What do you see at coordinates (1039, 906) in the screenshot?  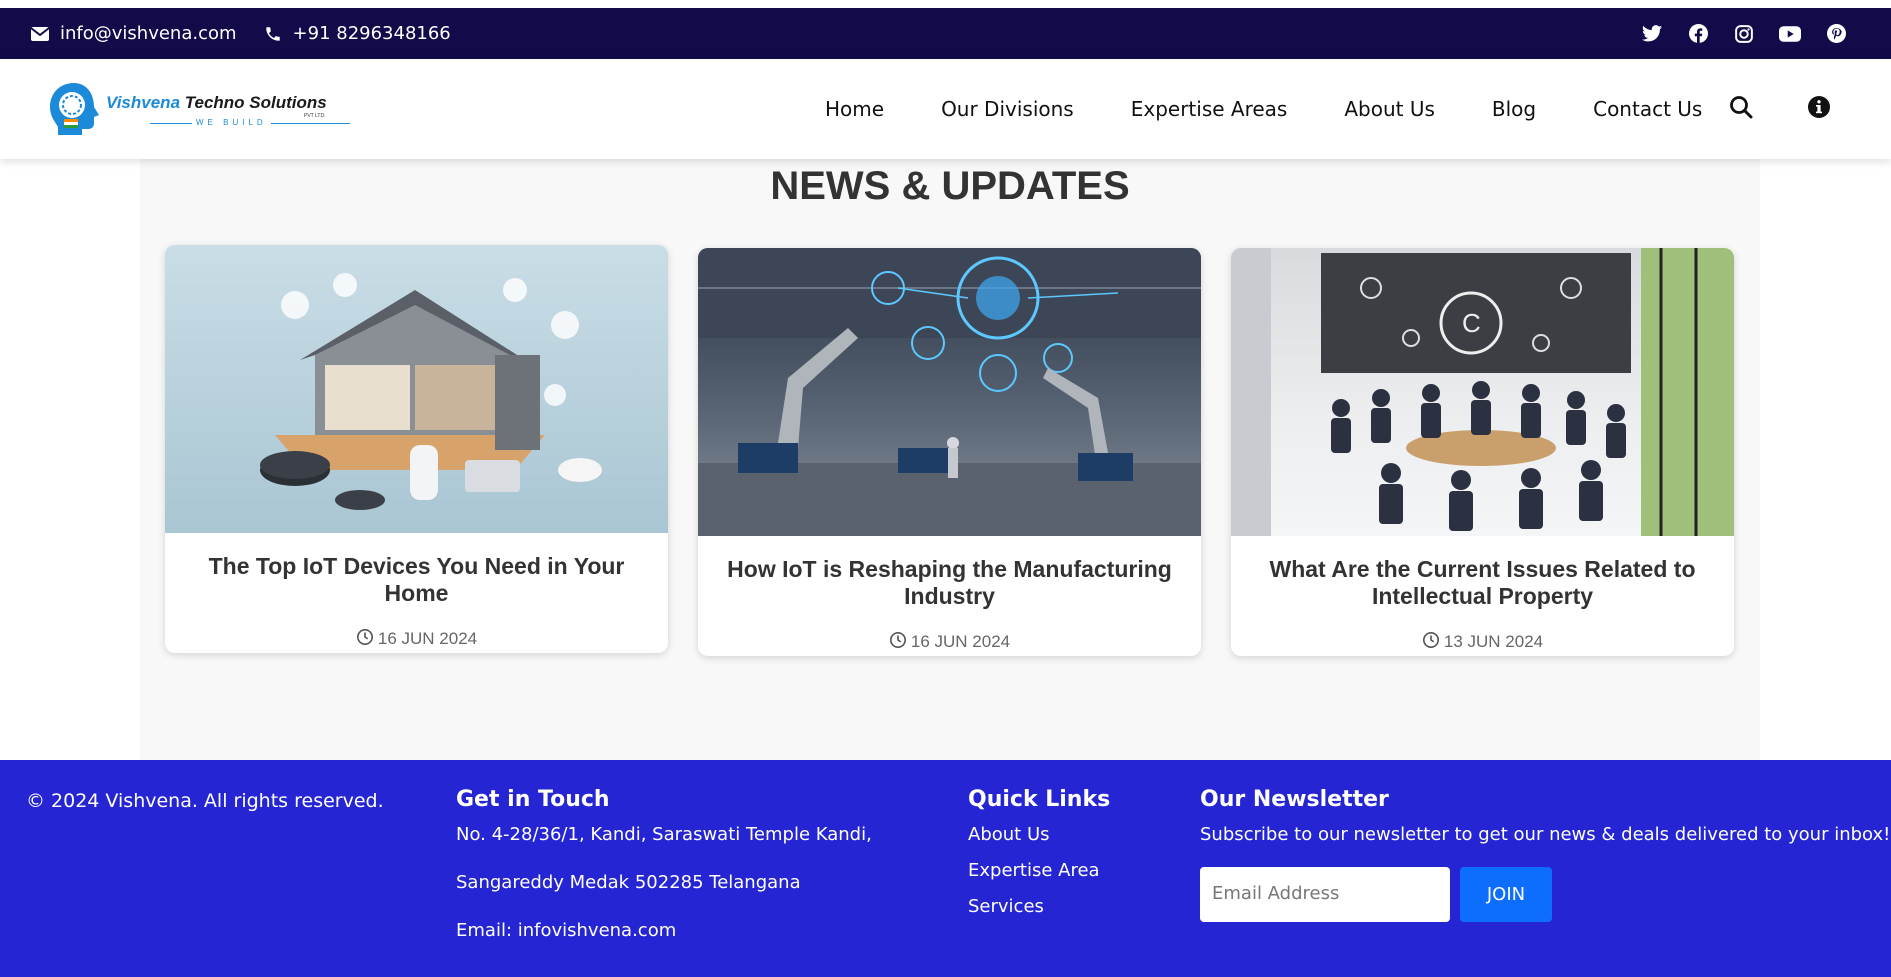 I see `quick-link-services: Services` at bounding box center [1039, 906].